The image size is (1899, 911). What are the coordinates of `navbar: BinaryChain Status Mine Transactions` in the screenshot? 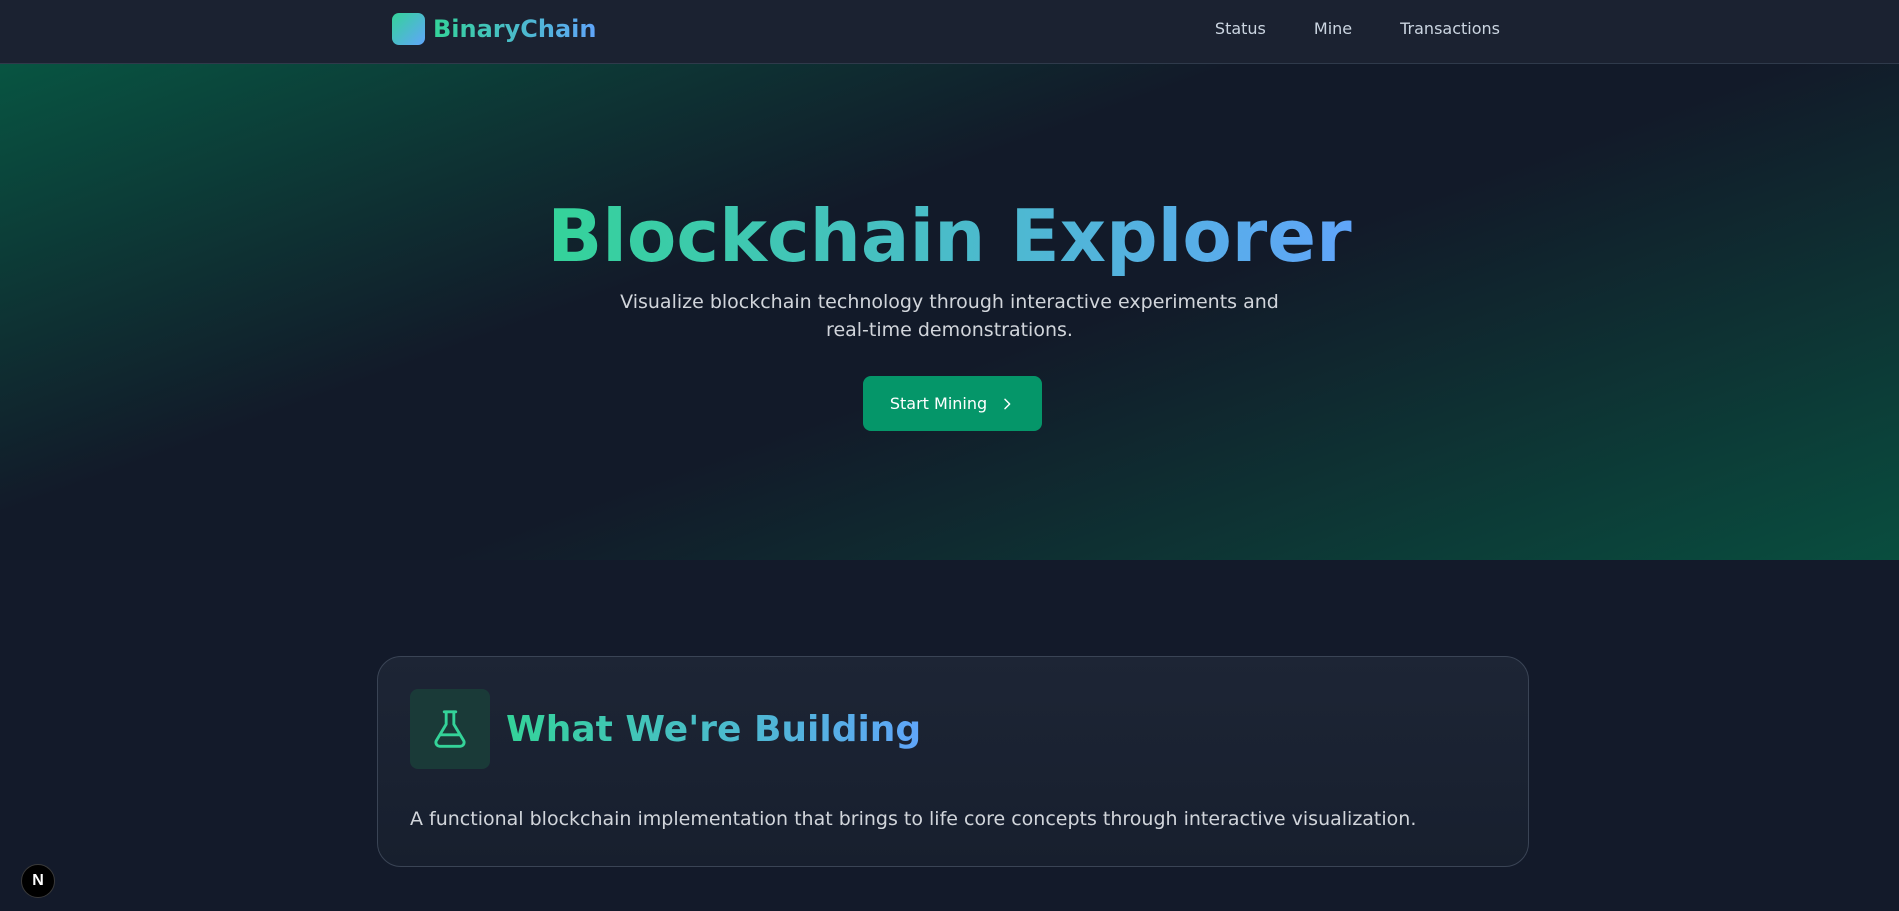 It's located at (949, 32).